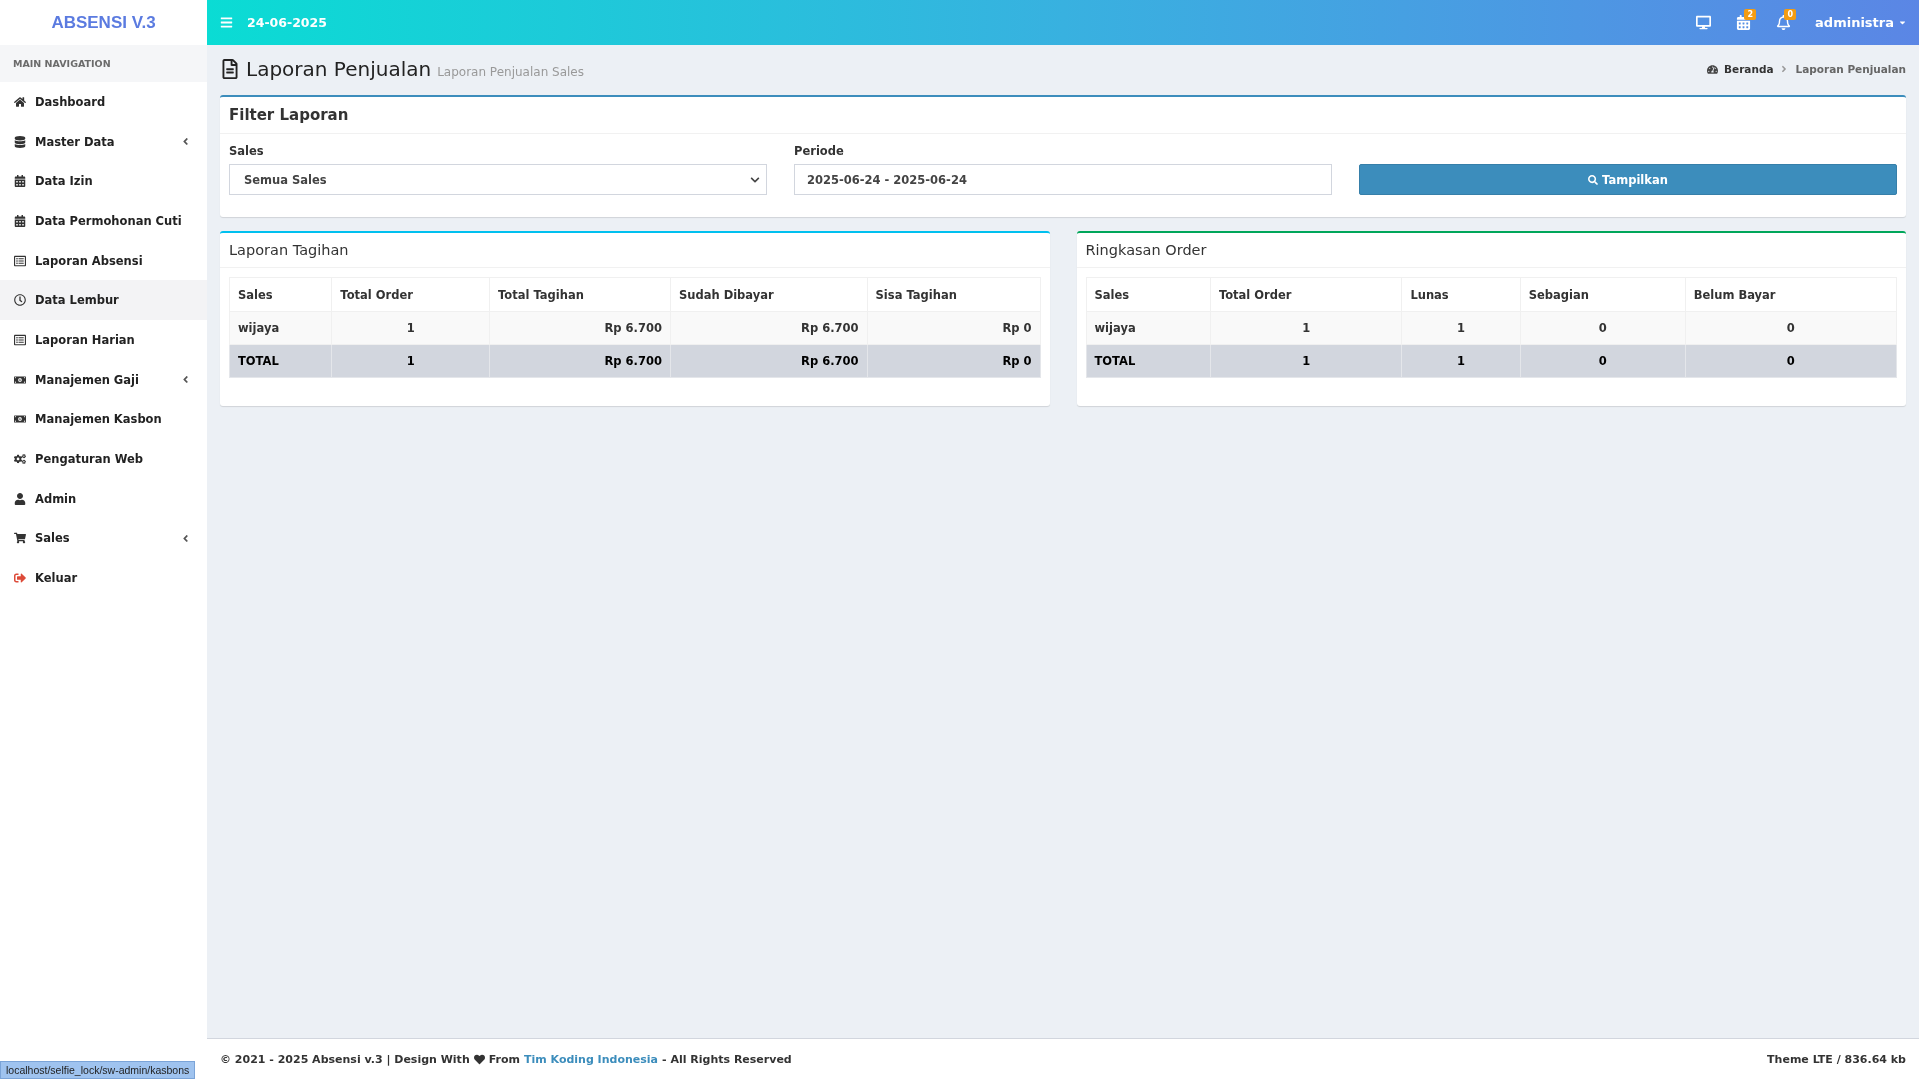 This screenshot has height=1079, width=1919. What do you see at coordinates (727, 1059) in the screenshot?
I see `footer-text: - All Rights Reserved` at bounding box center [727, 1059].